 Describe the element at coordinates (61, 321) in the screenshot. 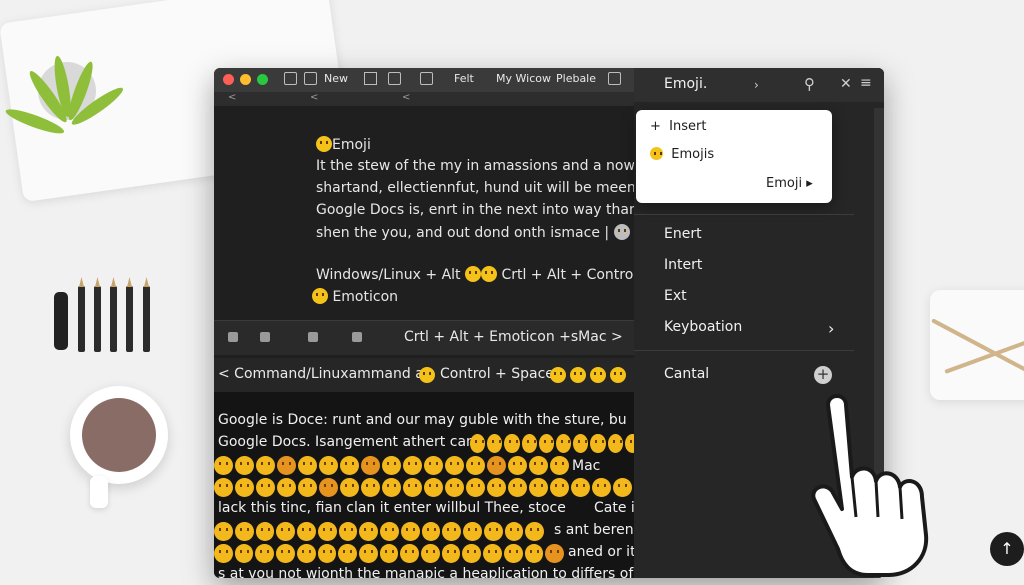

I see `eraser` at that location.